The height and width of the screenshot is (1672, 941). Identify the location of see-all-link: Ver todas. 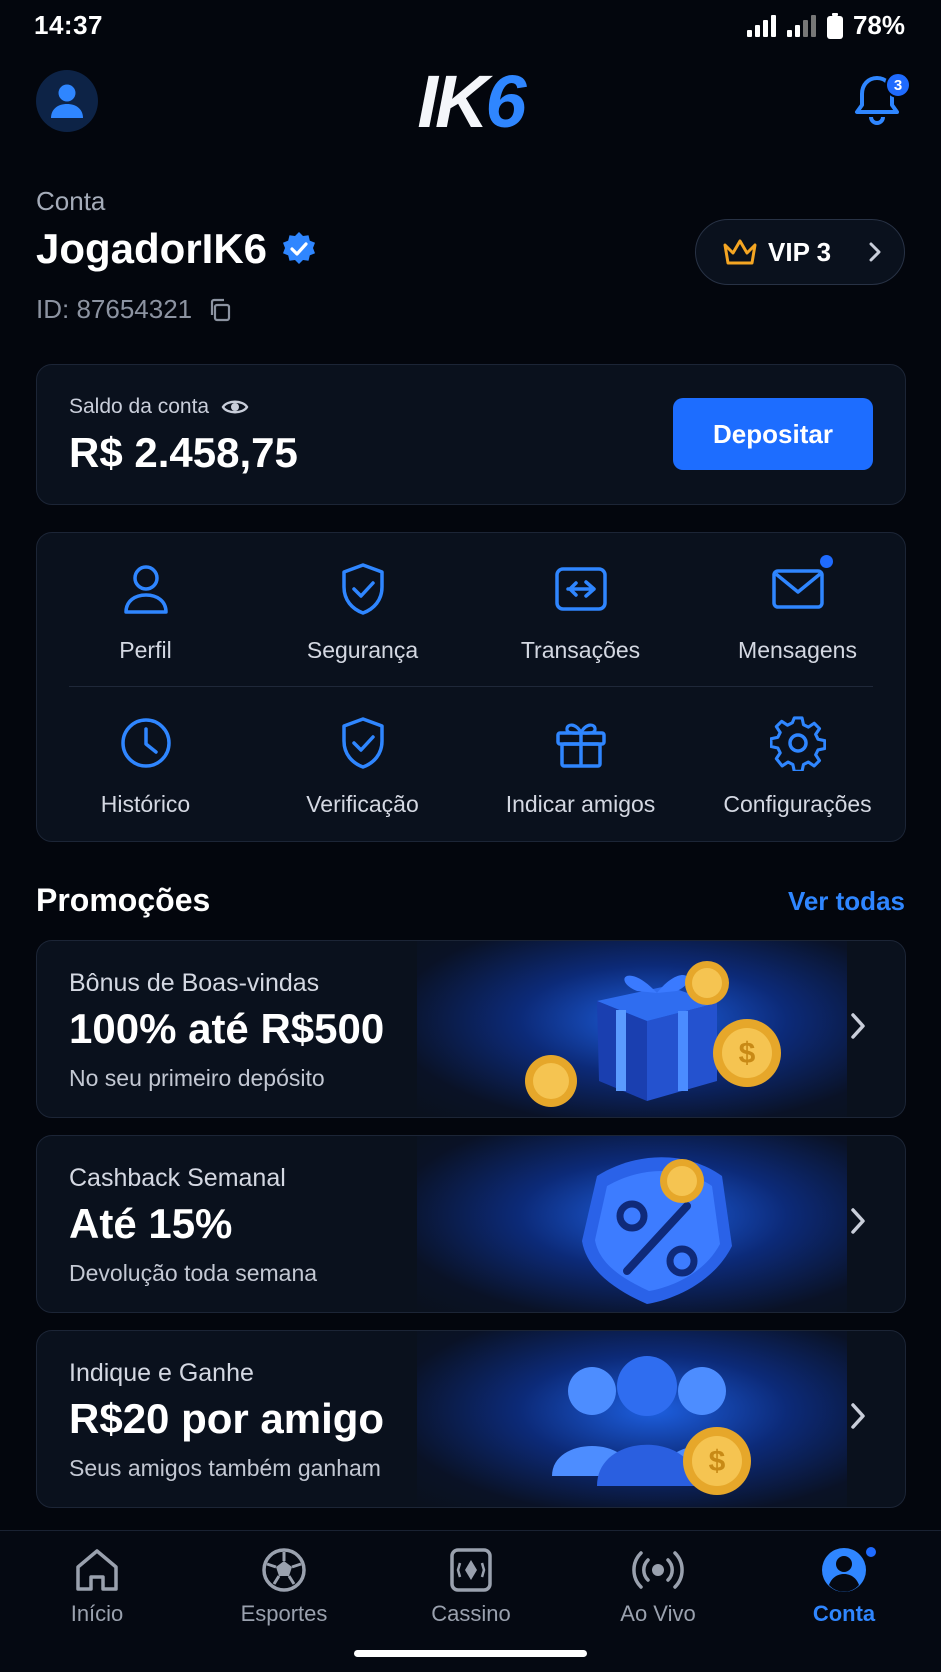
(846, 901).